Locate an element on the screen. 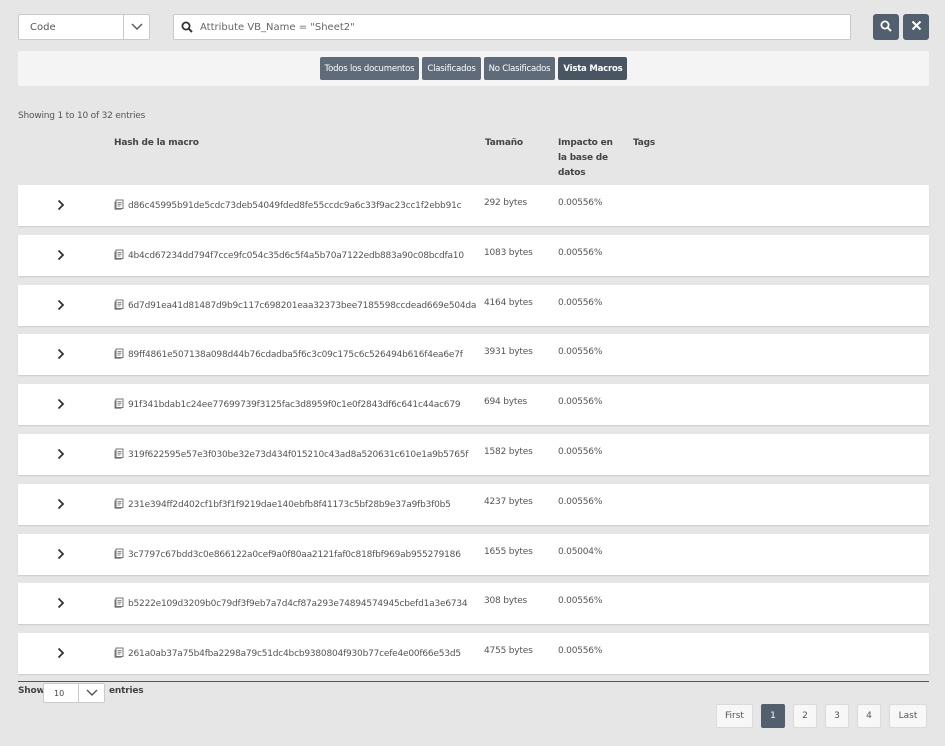  close-icon is located at coordinates (916, 27).